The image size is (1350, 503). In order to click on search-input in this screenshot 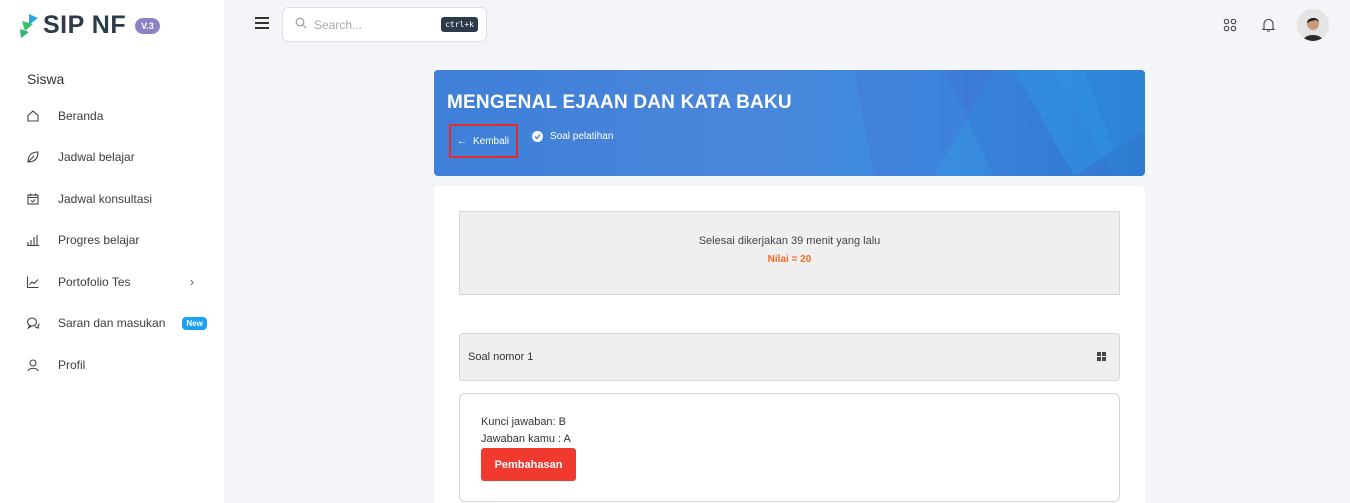, I will do `click(374, 24)`.